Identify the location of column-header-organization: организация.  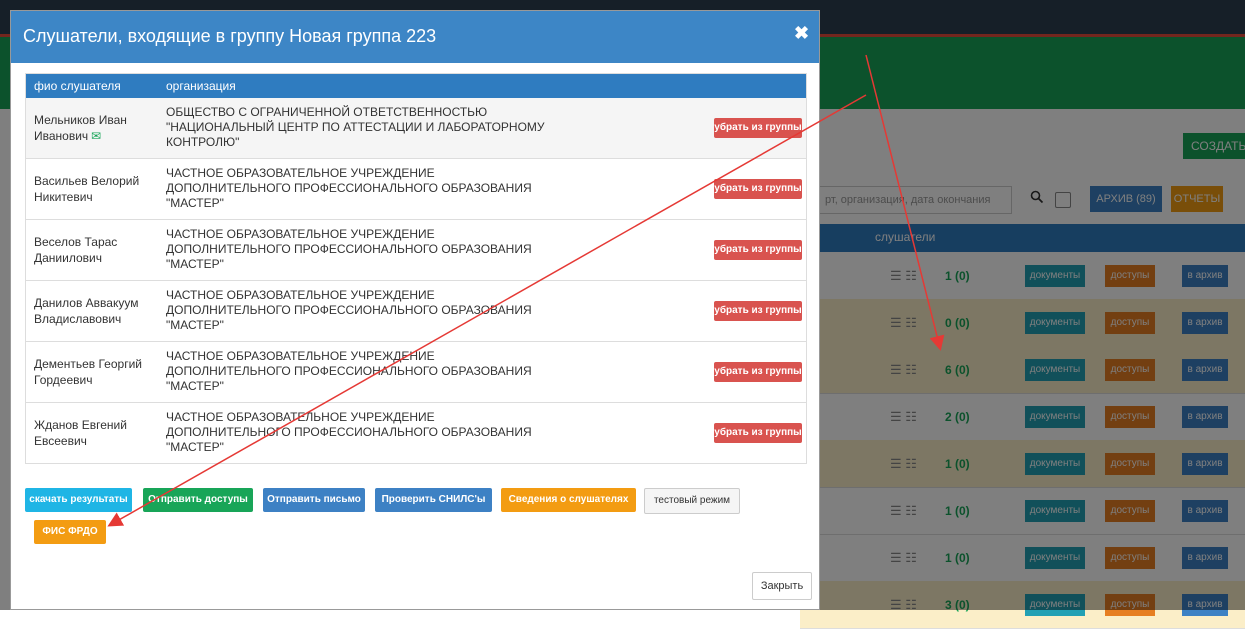
(201, 86).